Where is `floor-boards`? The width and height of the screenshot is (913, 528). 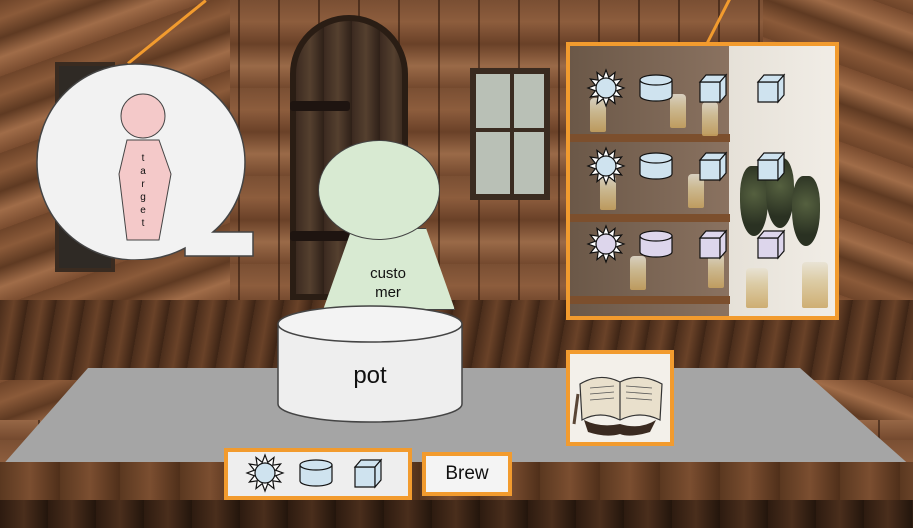
floor-boards is located at coordinates (456, 514).